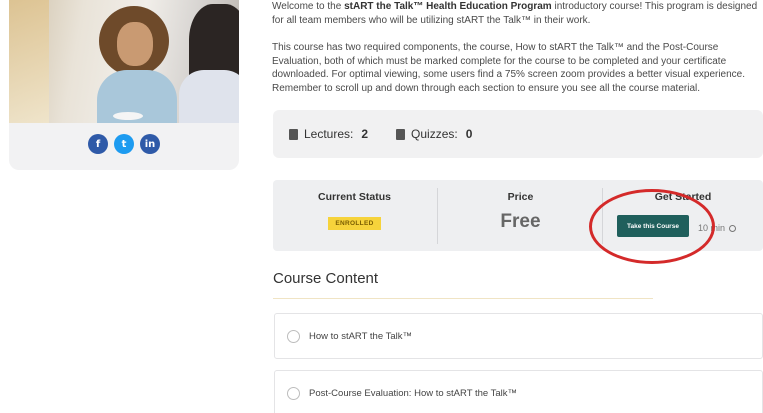 This screenshot has height=413, width=763. Describe the element at coordinates (124, 61) in the screenshot. I see `course-photo` at that location.